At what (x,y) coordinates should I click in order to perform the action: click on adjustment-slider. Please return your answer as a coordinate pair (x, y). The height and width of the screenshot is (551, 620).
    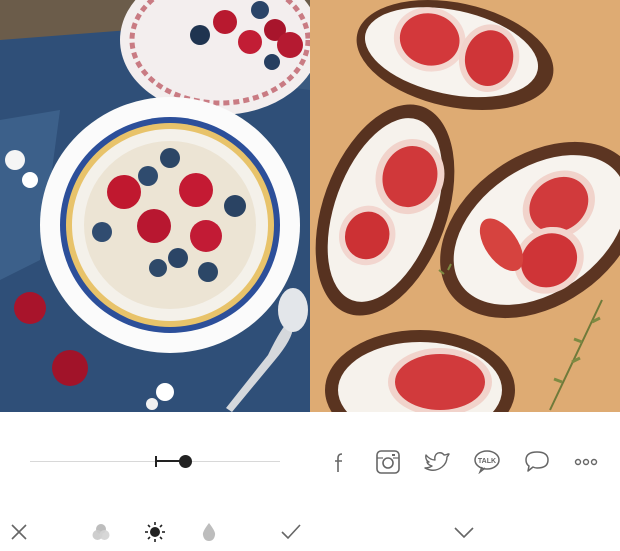
    Looking at the image, I should click on (155, 461).